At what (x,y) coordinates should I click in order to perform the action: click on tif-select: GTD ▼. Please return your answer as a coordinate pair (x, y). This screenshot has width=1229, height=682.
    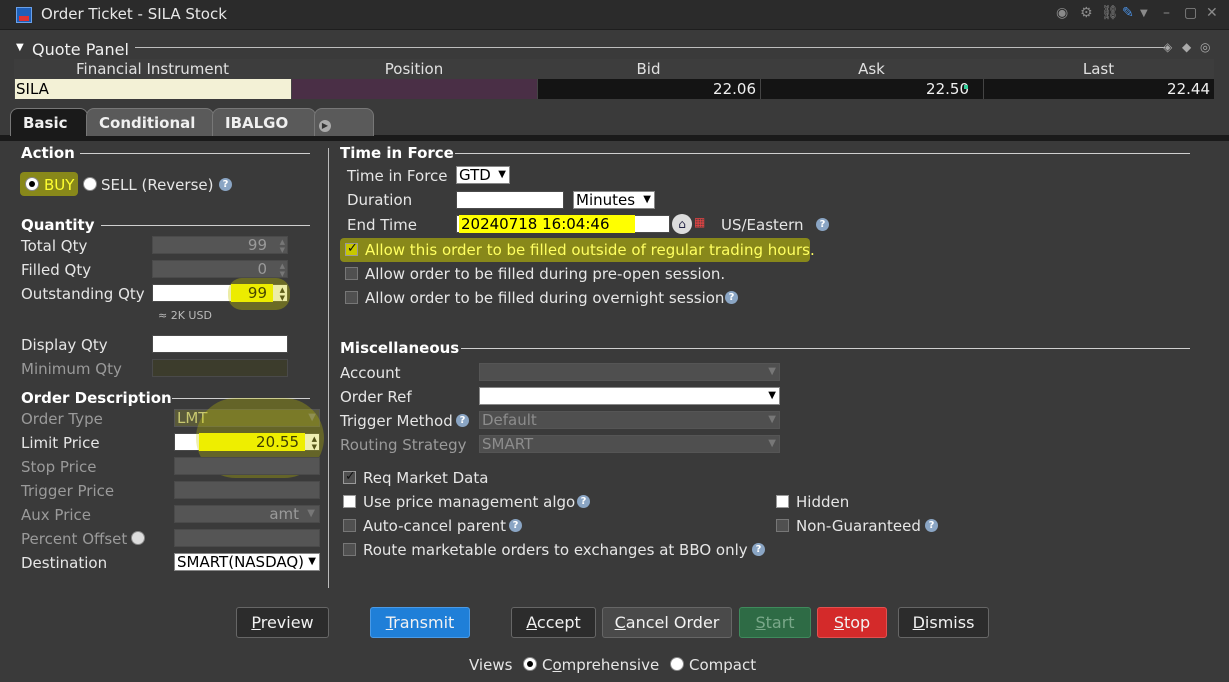
    Looking at the image, I should click on (483, 175).